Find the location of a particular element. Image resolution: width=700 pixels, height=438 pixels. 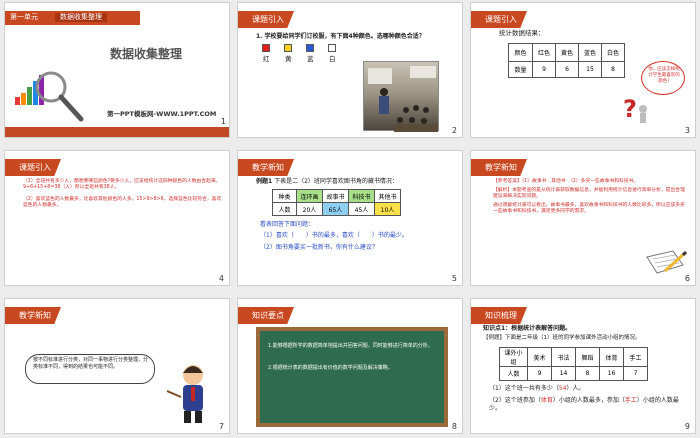

color-label-red: 红 is located at coordinates (266, 59).